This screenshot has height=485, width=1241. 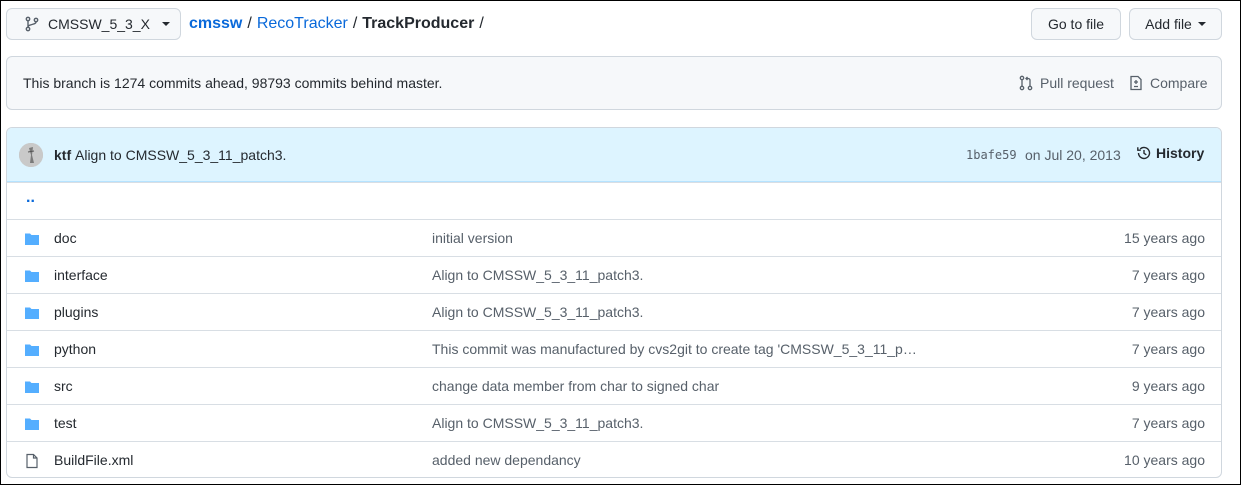 I want to click on file-commit-age: 10 years ago, so click(x=1164, y=460).